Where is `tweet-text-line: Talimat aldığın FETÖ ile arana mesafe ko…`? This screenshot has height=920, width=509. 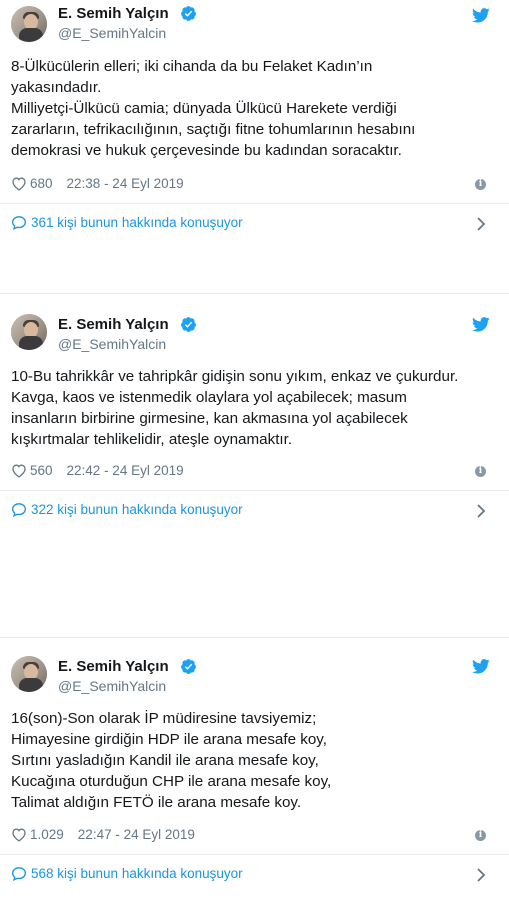 tweet-text-line: Talimat aldığın FETÖ ile arana mesafe ko… is located at coordinates (156, 802).